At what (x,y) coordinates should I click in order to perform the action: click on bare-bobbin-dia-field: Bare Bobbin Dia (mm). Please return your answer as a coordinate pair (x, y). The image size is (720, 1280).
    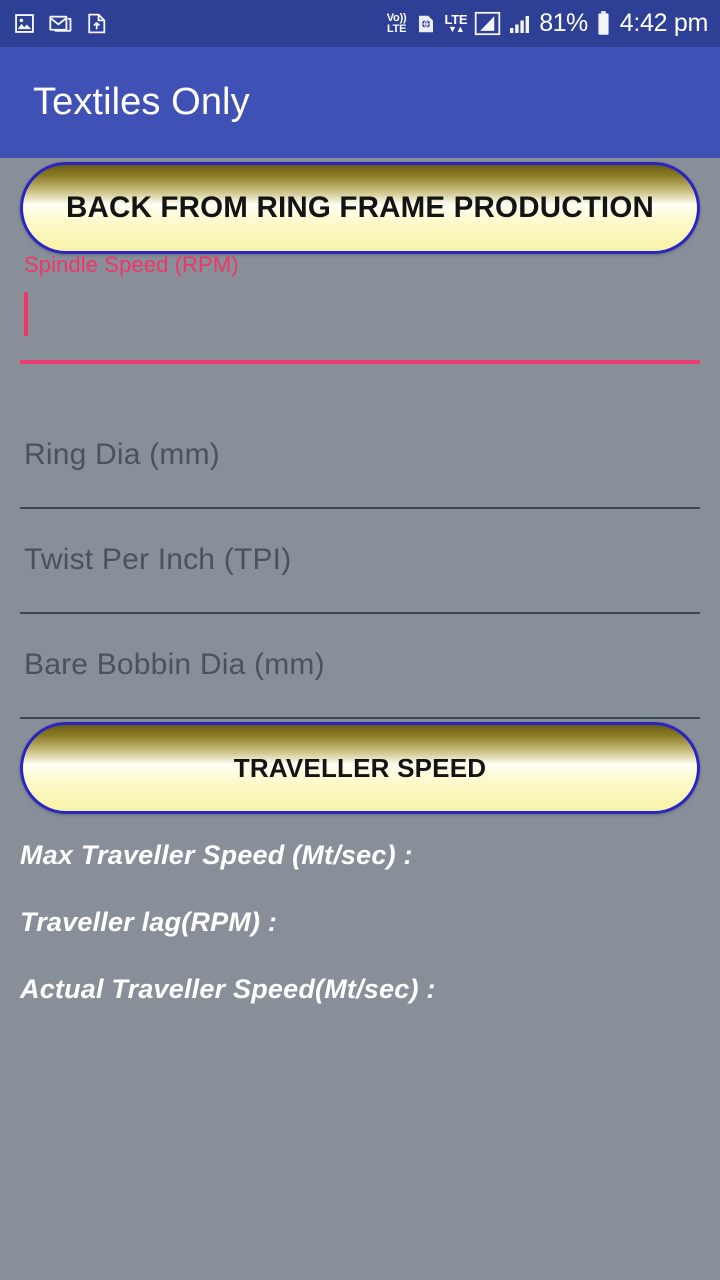
    Looking at the image, I should click on (360, 666).